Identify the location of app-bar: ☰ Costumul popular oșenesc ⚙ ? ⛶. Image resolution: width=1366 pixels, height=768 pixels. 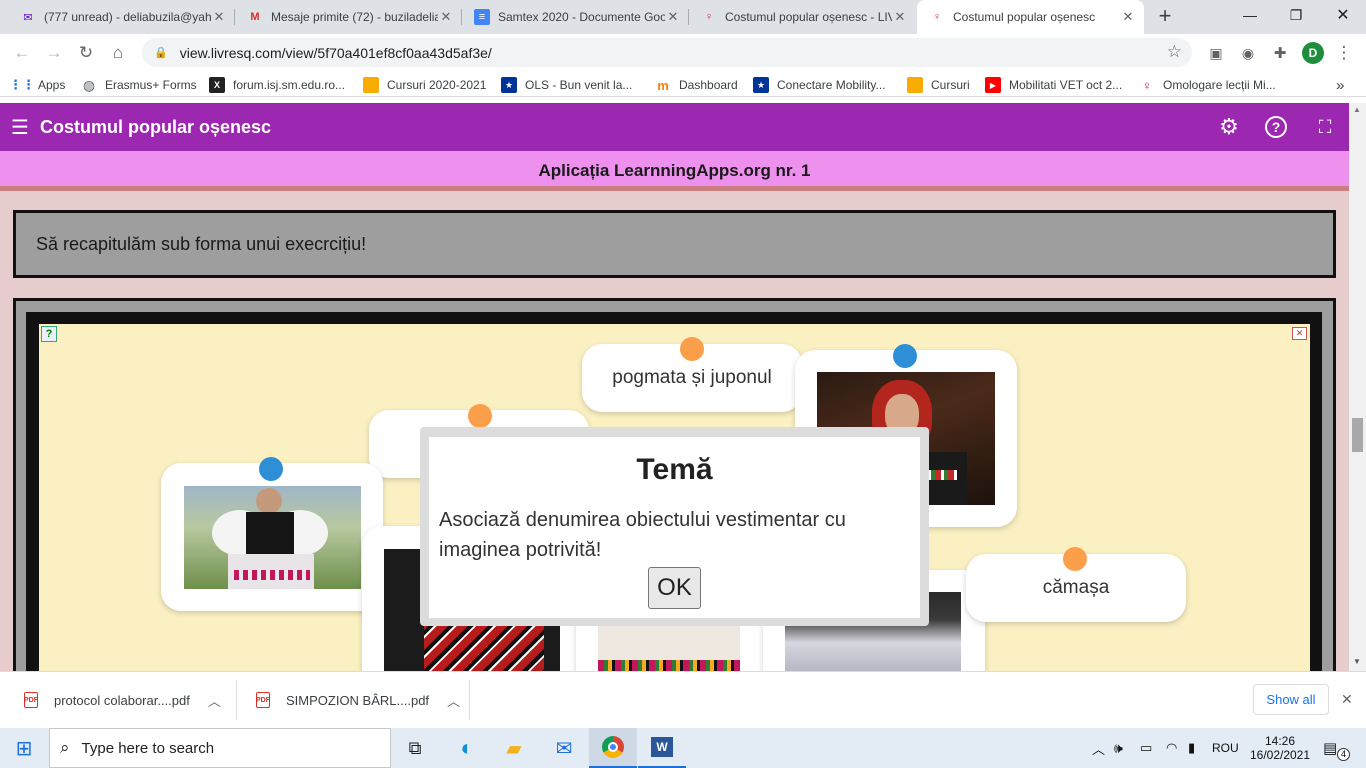
(674, 127).